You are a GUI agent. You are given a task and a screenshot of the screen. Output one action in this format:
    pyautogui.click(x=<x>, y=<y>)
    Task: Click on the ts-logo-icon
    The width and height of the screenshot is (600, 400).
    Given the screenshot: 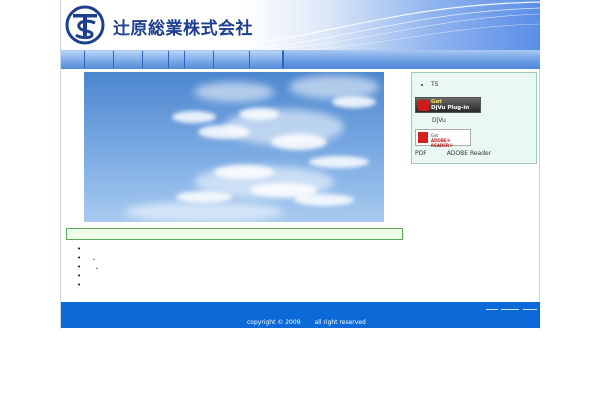 What is the action you would take?
    pyautogui.click(x=85, y=25)
    